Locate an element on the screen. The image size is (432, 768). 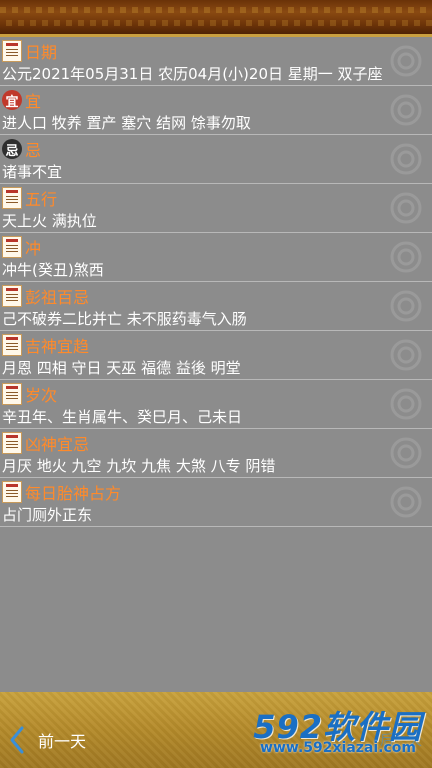
list-item-suici: 岁次 辛丑年、生肖属牛、癸巳月、己未日 is located at coordinates (216, 404).